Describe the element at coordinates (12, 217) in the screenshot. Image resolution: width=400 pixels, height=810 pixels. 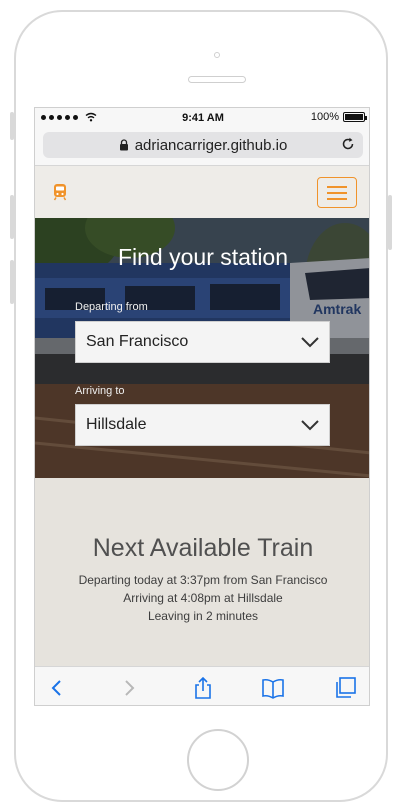
I see `volume-up-button` at that location.